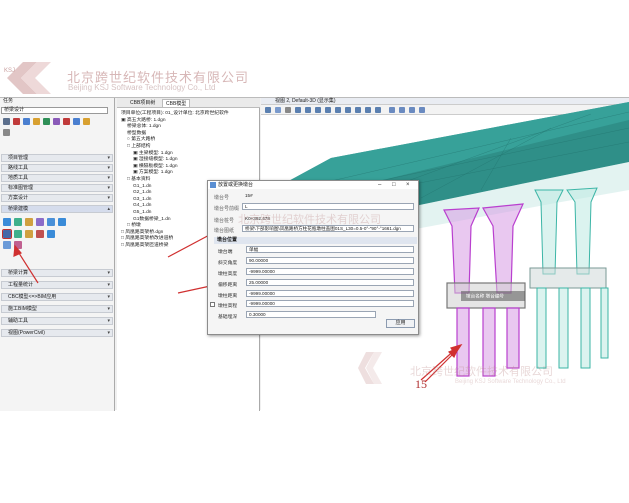 The width and height of the screenshot is (629, 503). Describe the element at coordinates (57, 198) in the screenshot. I see `section-scheme-design: 方案设计 ▾` at that location.